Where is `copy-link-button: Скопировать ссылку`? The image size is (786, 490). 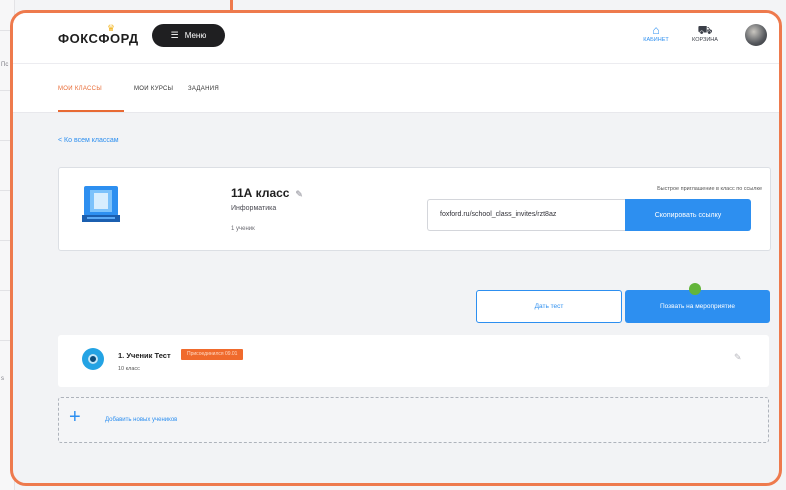 copy-link-button: Скопировать ссылку is located at coordinates (688, 215).